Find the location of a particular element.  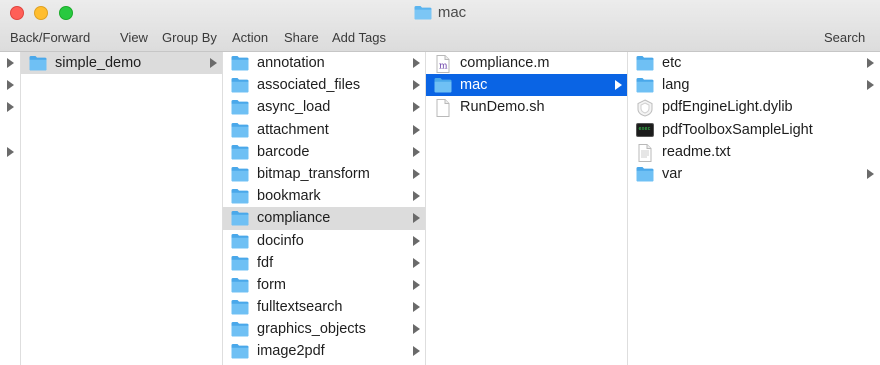

terminal-executable-icon: exec is located at coordinates (645, 130).